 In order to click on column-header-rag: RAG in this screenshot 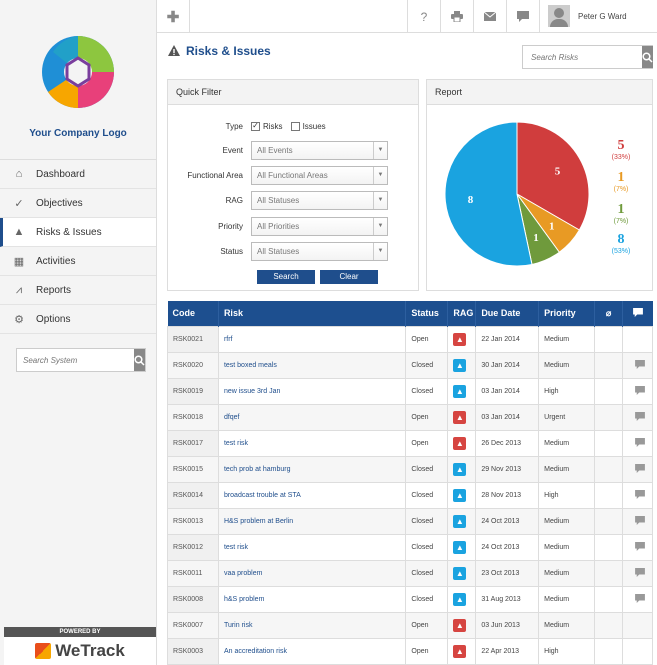, I will do `click(462, 313)`.